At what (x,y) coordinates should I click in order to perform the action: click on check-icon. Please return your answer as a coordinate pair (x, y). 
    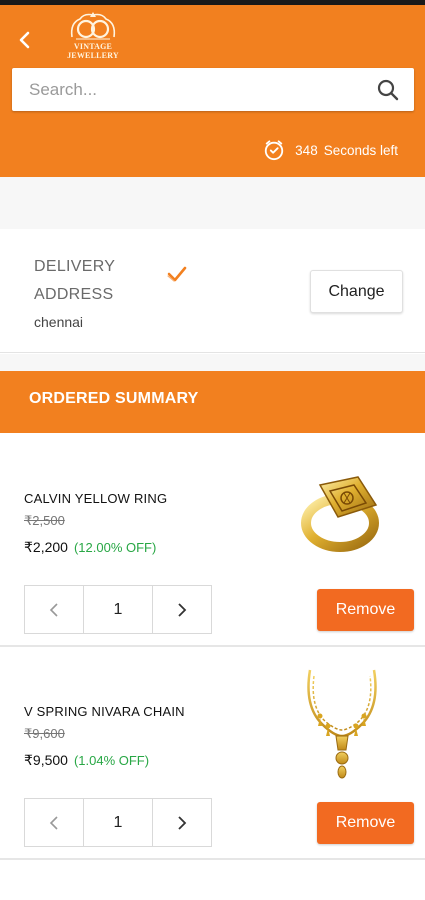
    Looking at the image, I should click on (177, 274).